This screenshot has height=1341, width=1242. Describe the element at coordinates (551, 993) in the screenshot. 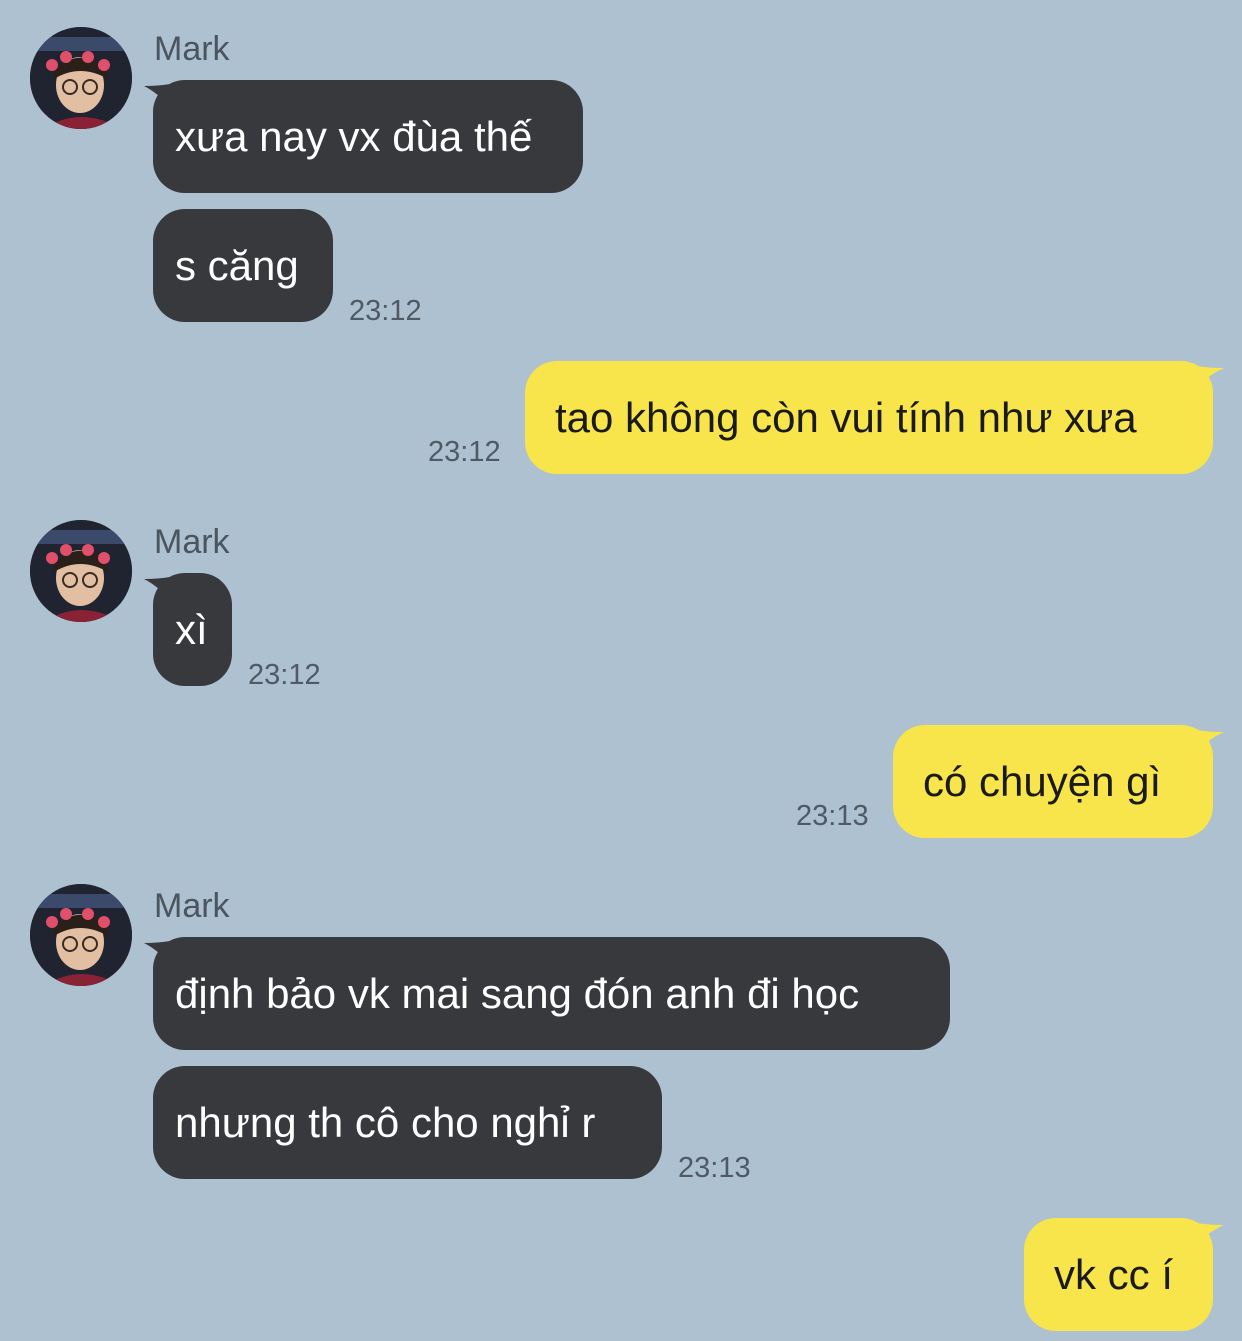

I see `incoming-message-bubble: định bảo vk mai sang đón anh đi học` at that location.